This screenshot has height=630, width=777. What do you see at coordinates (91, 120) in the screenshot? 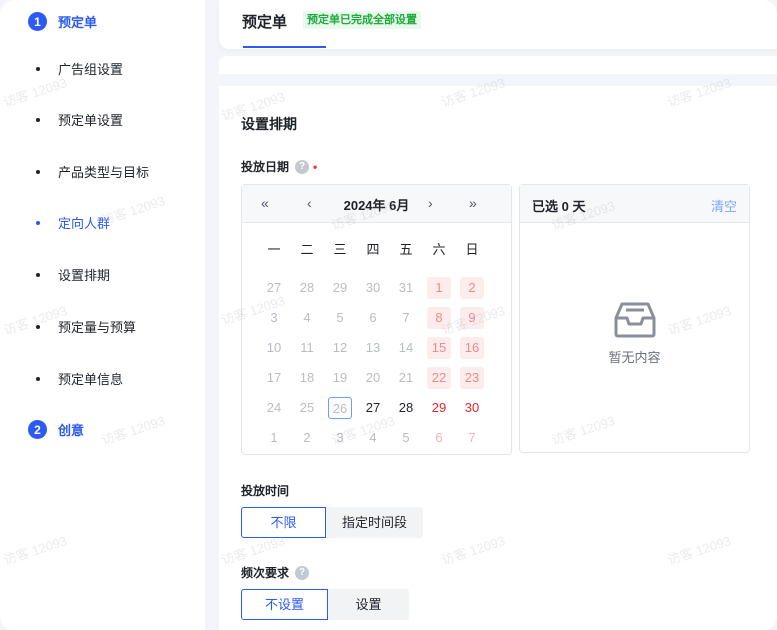
I see `sidebar-item-label: 预定单设置` at bounding box center [91, 120].